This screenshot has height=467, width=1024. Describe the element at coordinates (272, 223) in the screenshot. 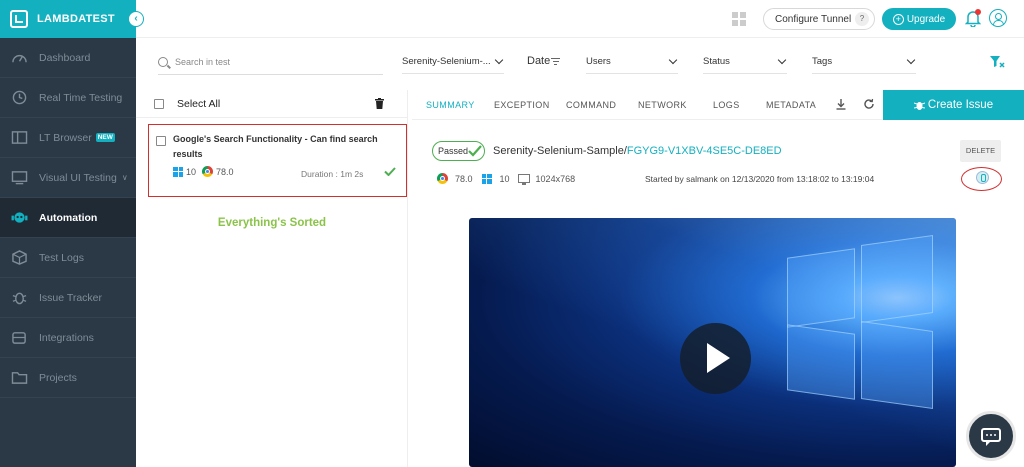

I see `sorted-message: Everything's Sorted` at that location.